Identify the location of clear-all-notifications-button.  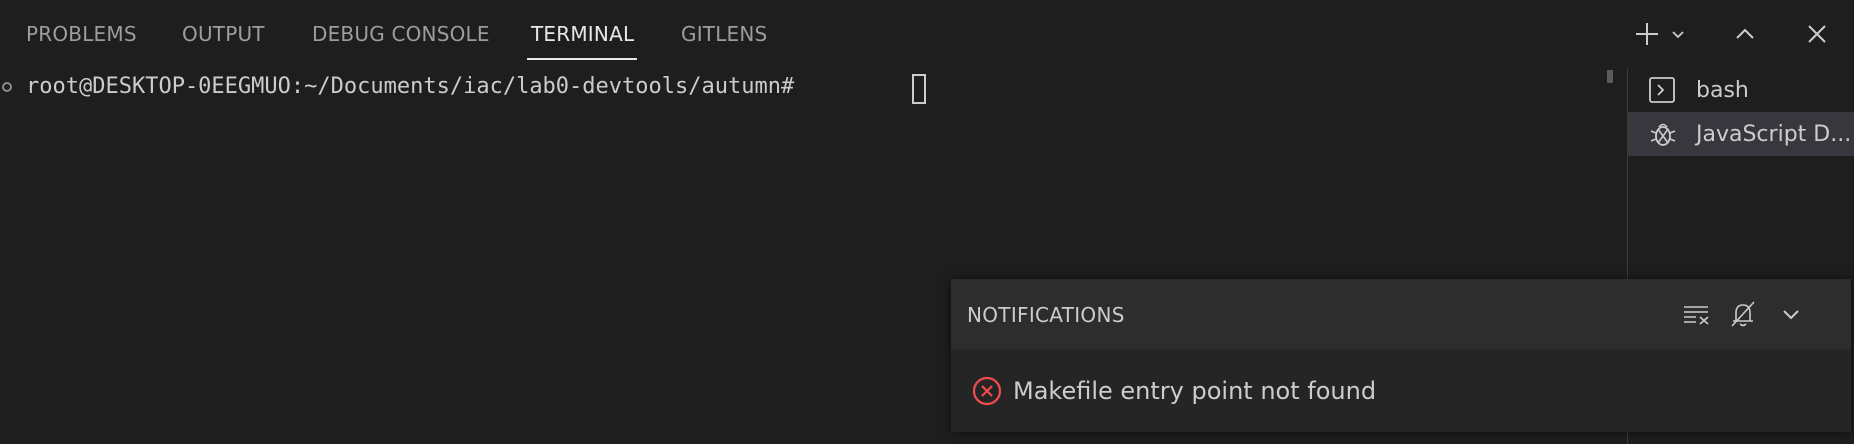
(1697, 314).